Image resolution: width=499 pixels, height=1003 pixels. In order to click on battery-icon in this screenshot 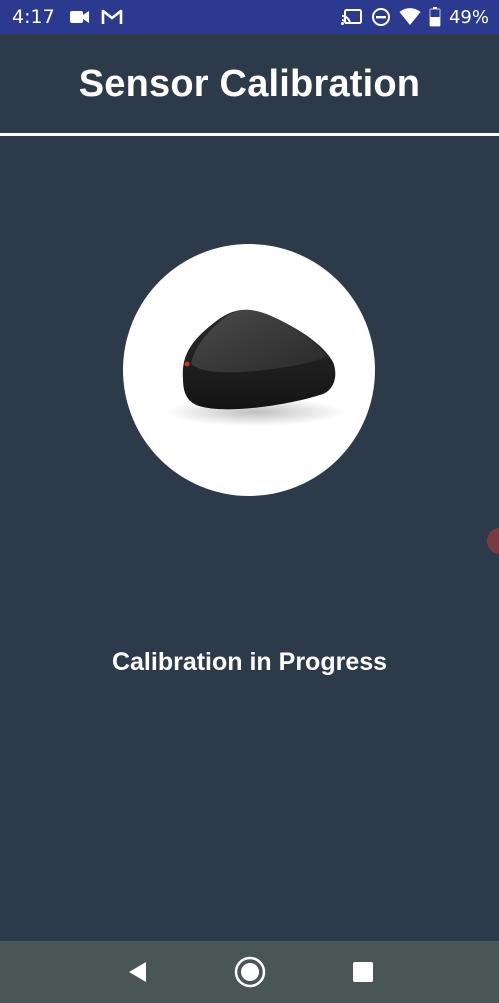, I will do `click(435, 17)`.